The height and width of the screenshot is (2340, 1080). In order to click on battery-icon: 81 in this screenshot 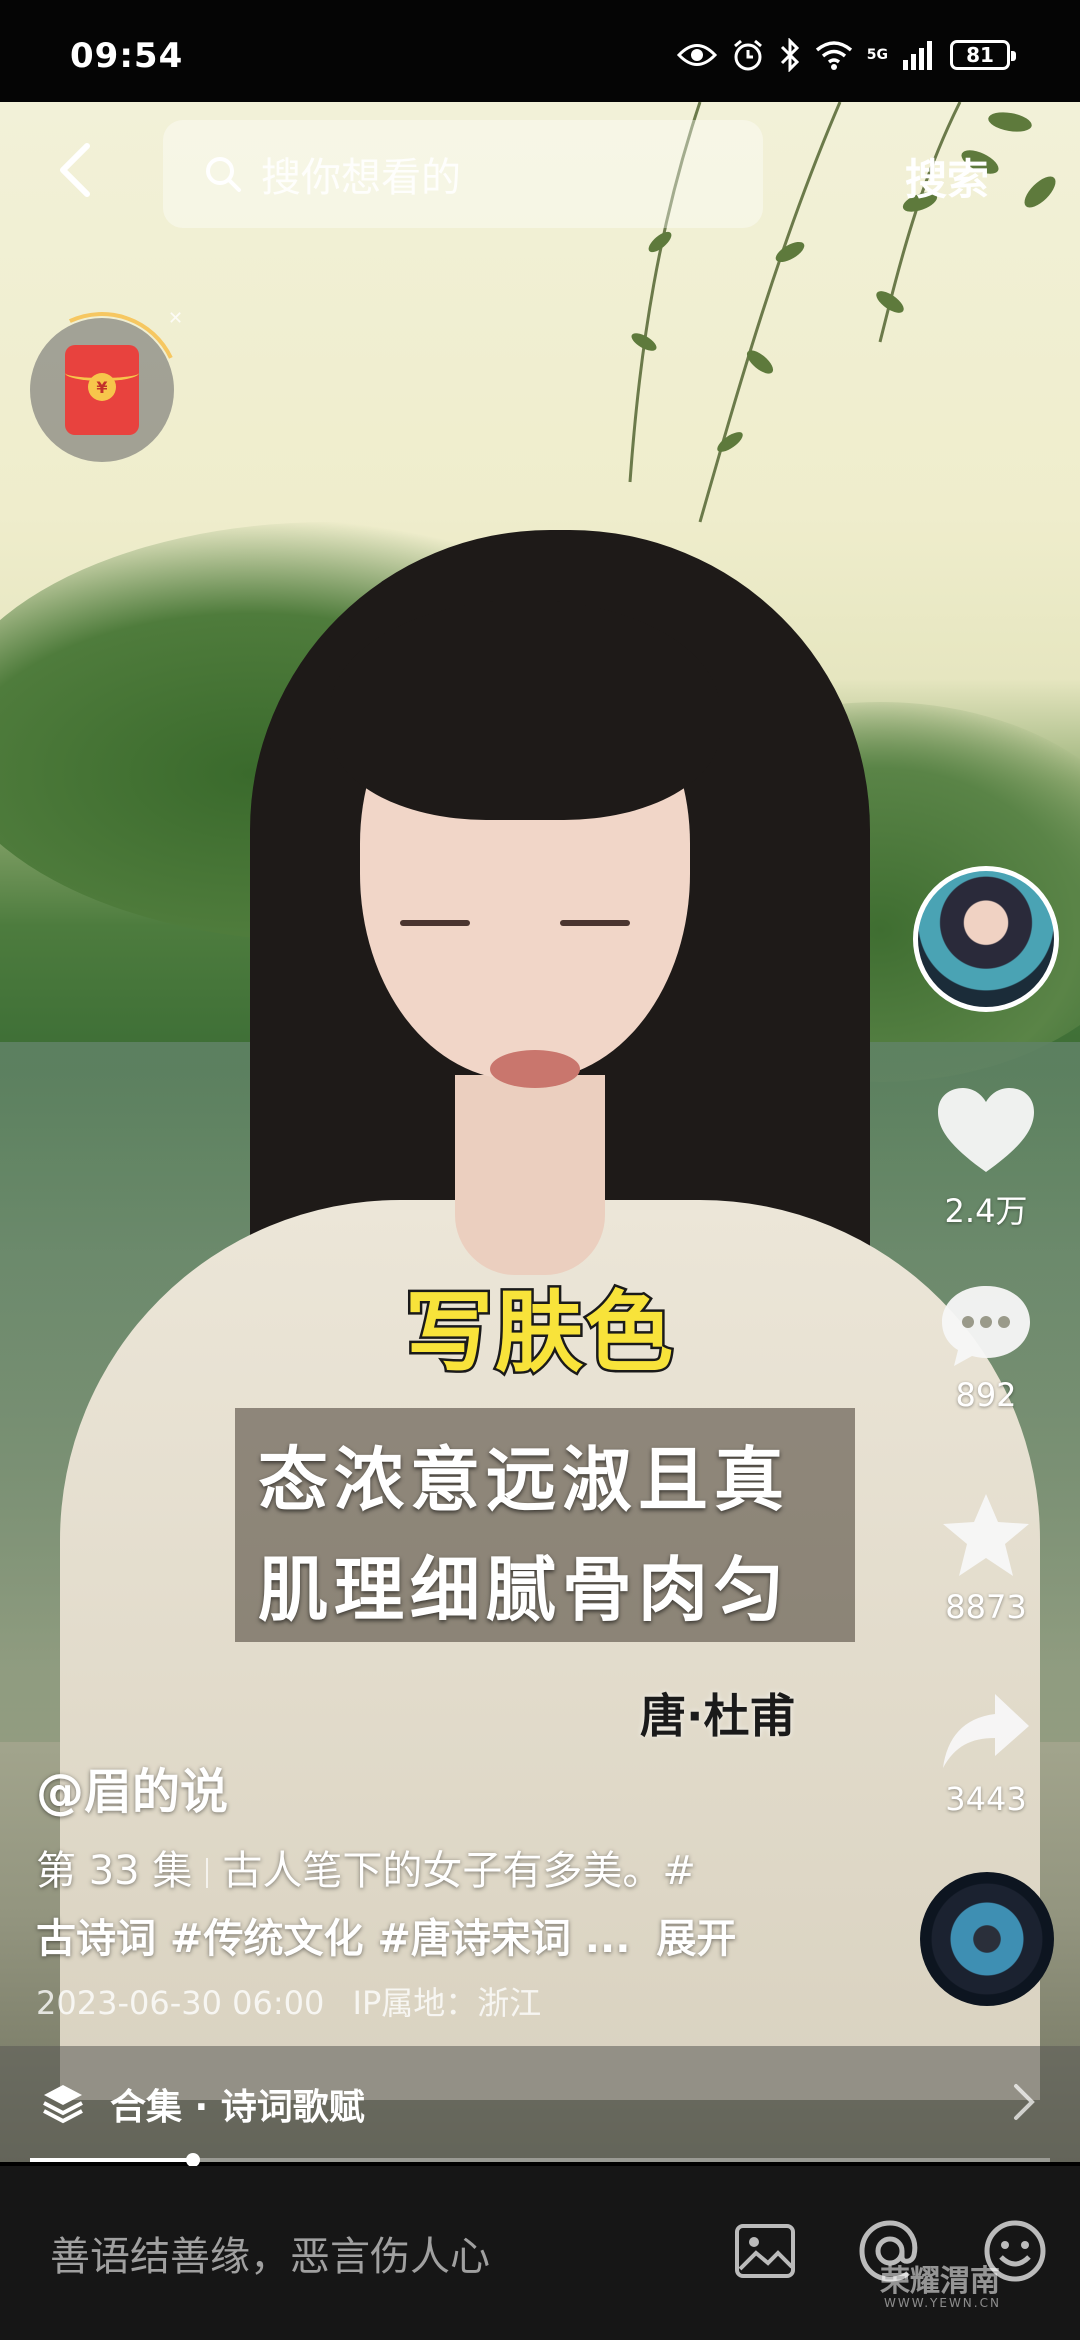, I will do `click(983, 55)`.